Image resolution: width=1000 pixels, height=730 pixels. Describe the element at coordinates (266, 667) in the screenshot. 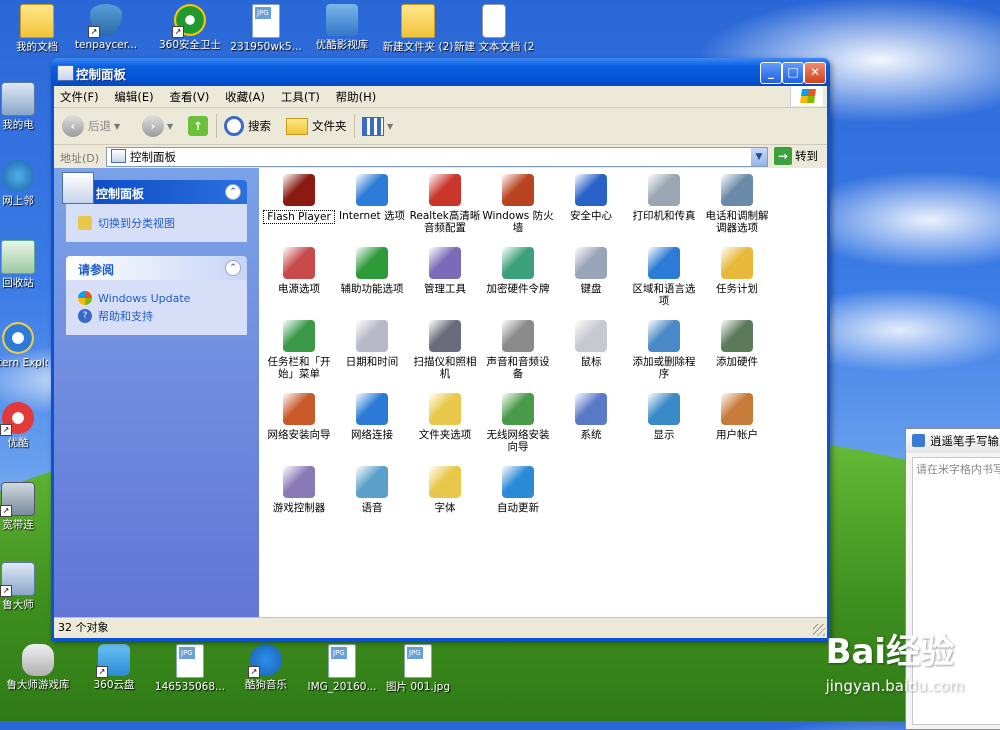

I see `desktop-icon-kugou: ↗ 酷狗音乐` at that location.